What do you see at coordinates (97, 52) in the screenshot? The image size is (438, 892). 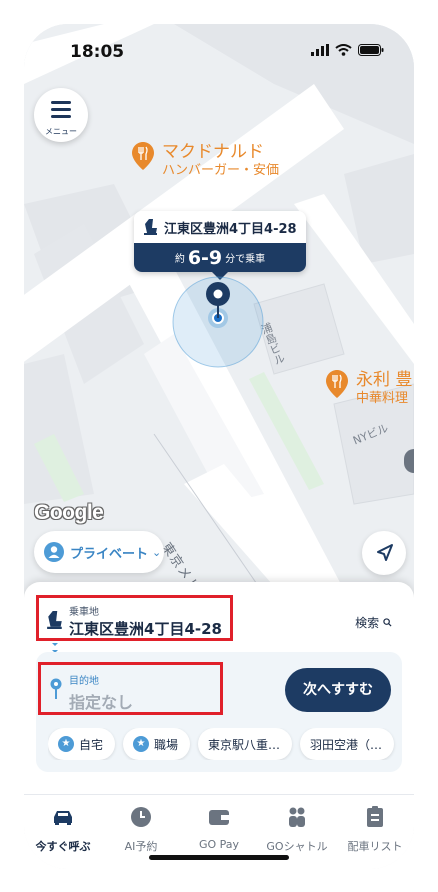 I see `status-time: 18:05` at bounding box center [97, 52].